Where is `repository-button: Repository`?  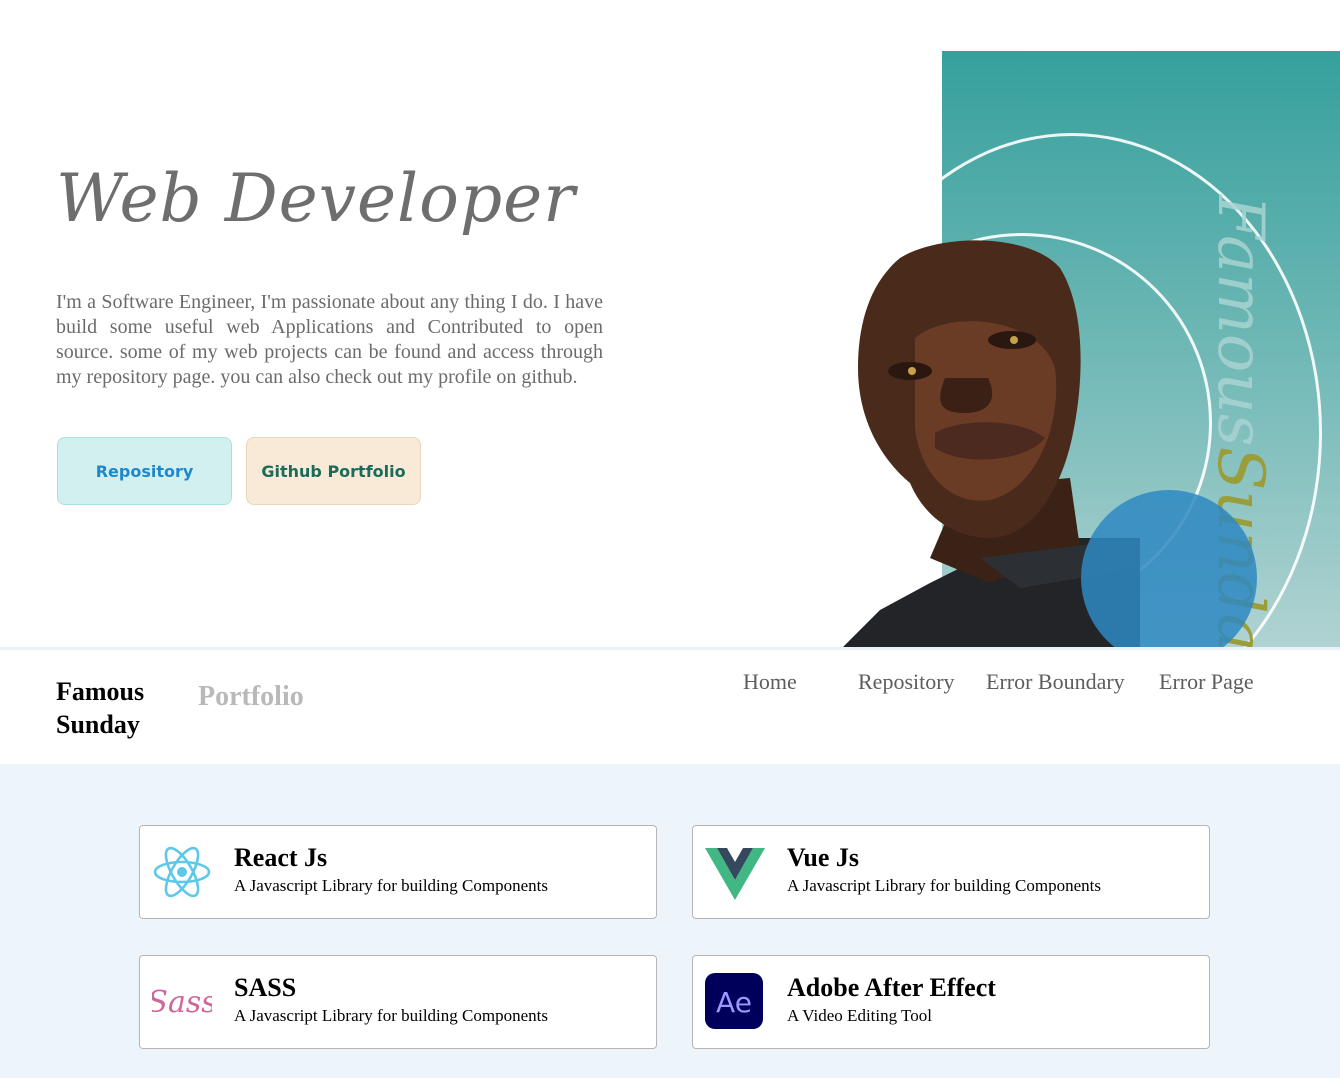 repository-button: Repository is located at coordinates (144, 471).